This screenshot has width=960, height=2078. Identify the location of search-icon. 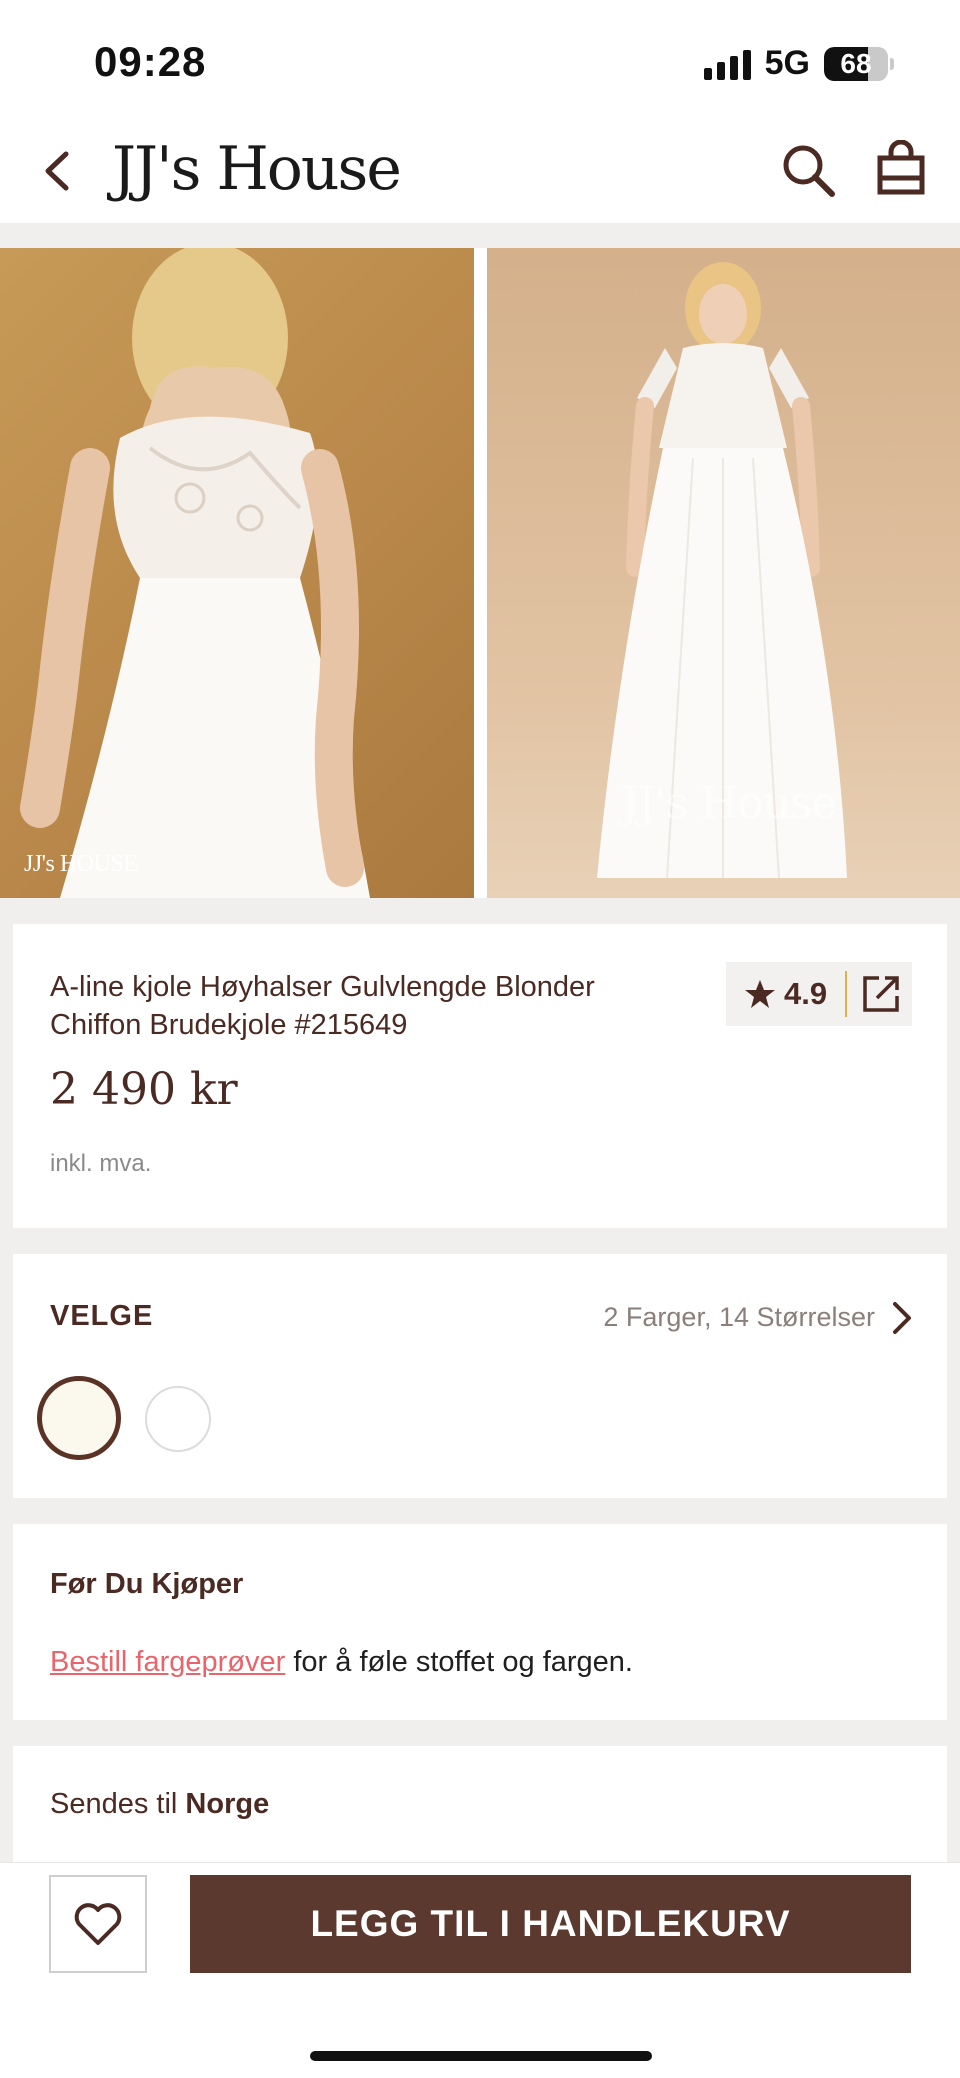
(808, 170).